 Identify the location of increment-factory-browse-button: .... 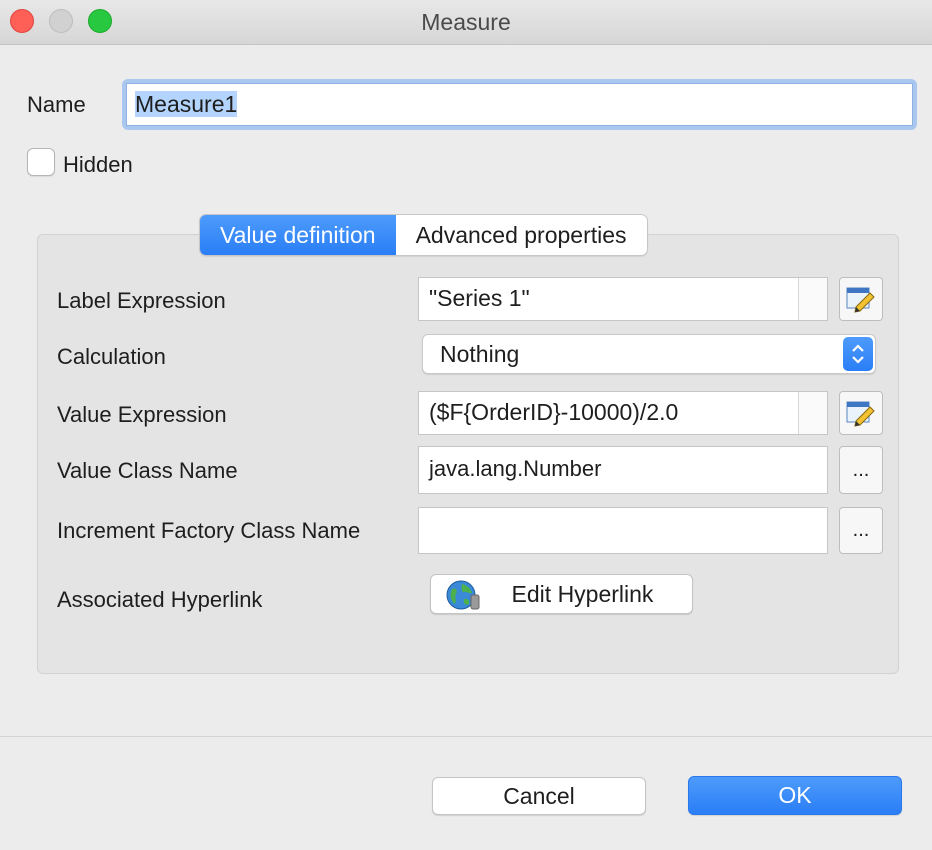
(861, 530).